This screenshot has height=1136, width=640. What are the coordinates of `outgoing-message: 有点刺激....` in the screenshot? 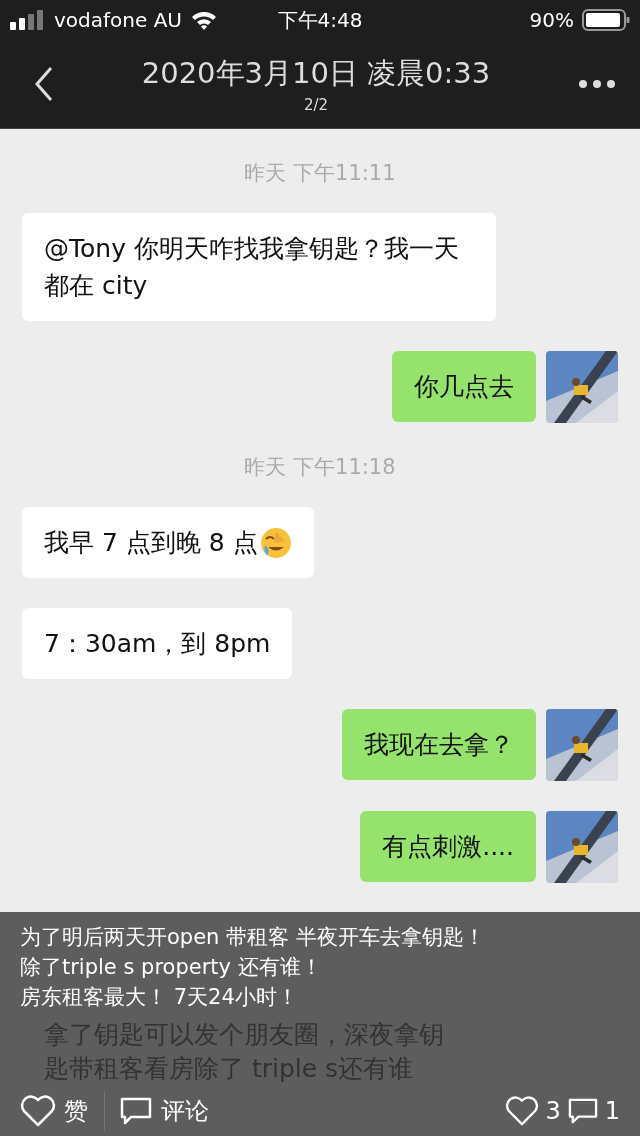 It's located at (448, 846).